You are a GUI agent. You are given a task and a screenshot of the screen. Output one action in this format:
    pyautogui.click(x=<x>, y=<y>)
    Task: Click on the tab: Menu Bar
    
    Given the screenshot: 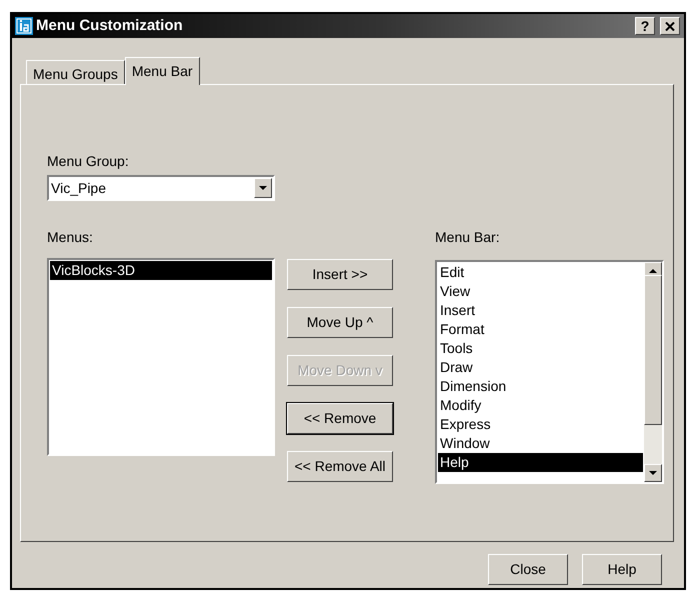 What is the action you would take?
    pyautogui.click(x=162, y=71)
    